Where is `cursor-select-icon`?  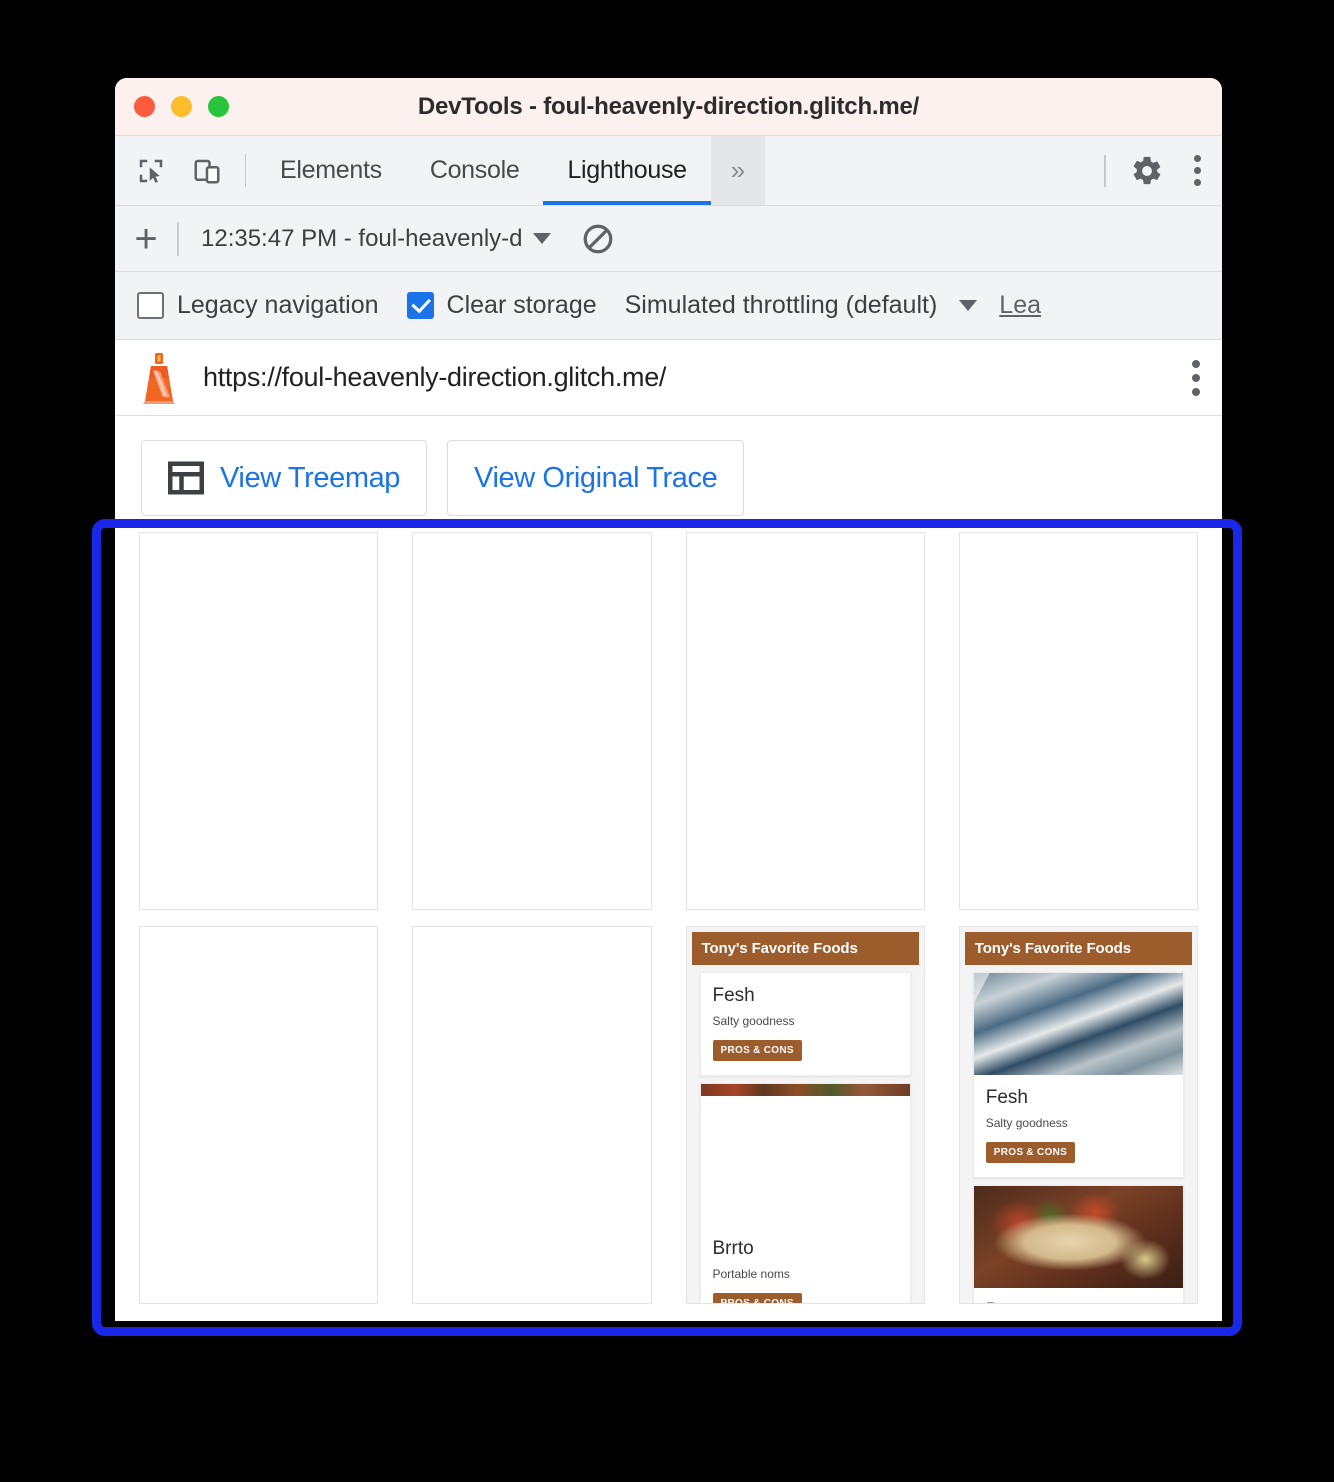
cursor-select-icon is located at coordinates (151, 171).